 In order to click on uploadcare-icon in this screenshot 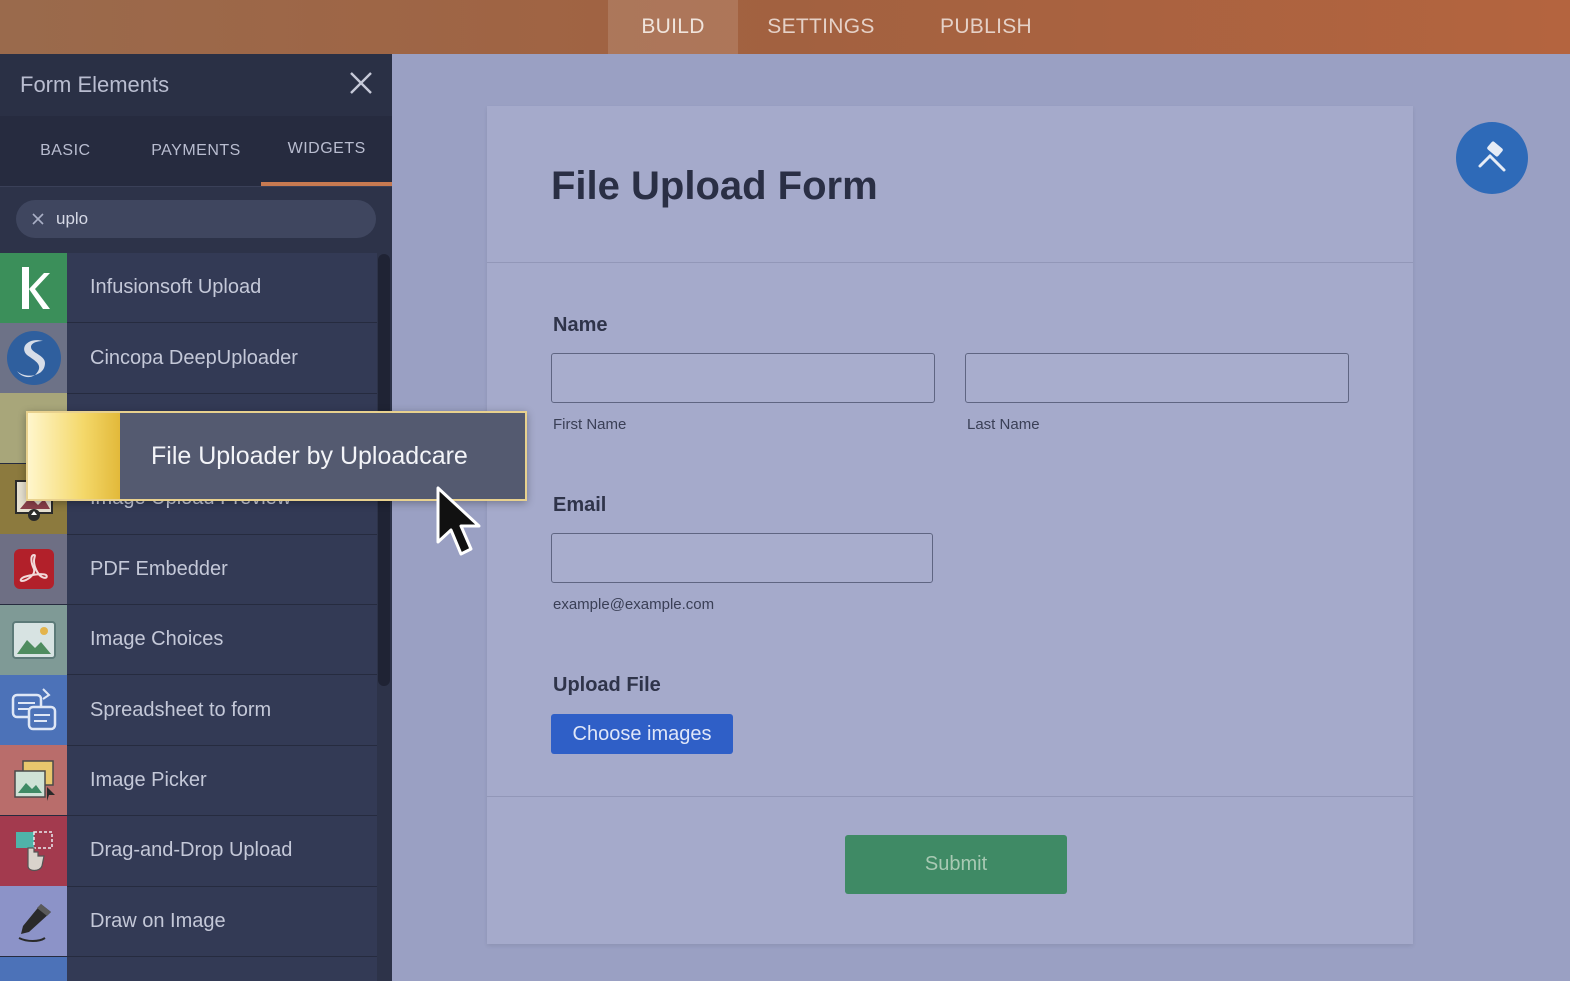, I will do `click(74, 456)`.